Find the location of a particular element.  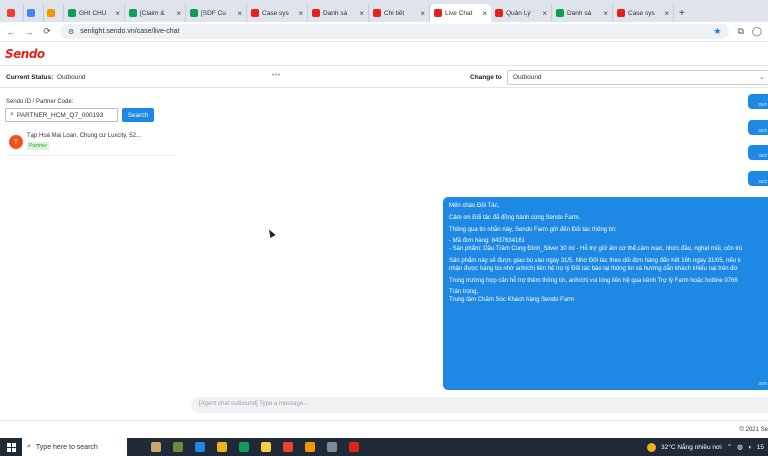

volume-icon: ◖ is located at coordinates (750, 447).